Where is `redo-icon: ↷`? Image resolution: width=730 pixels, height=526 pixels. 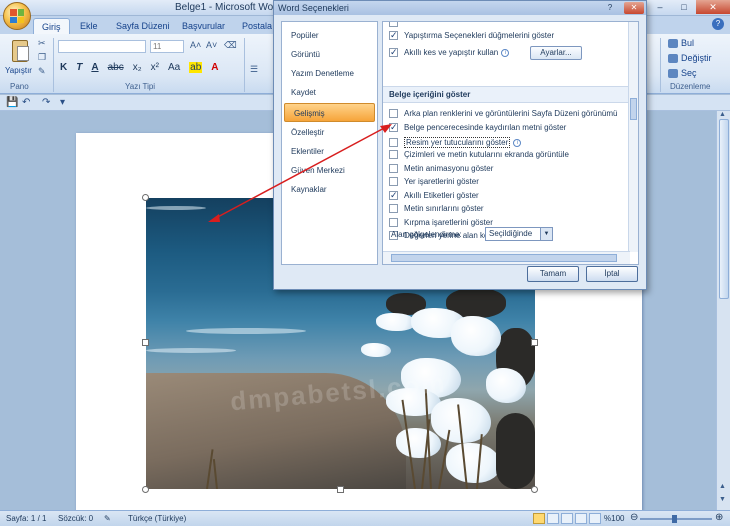 redo-icon: ↷ is located at coordinates (46, 102).